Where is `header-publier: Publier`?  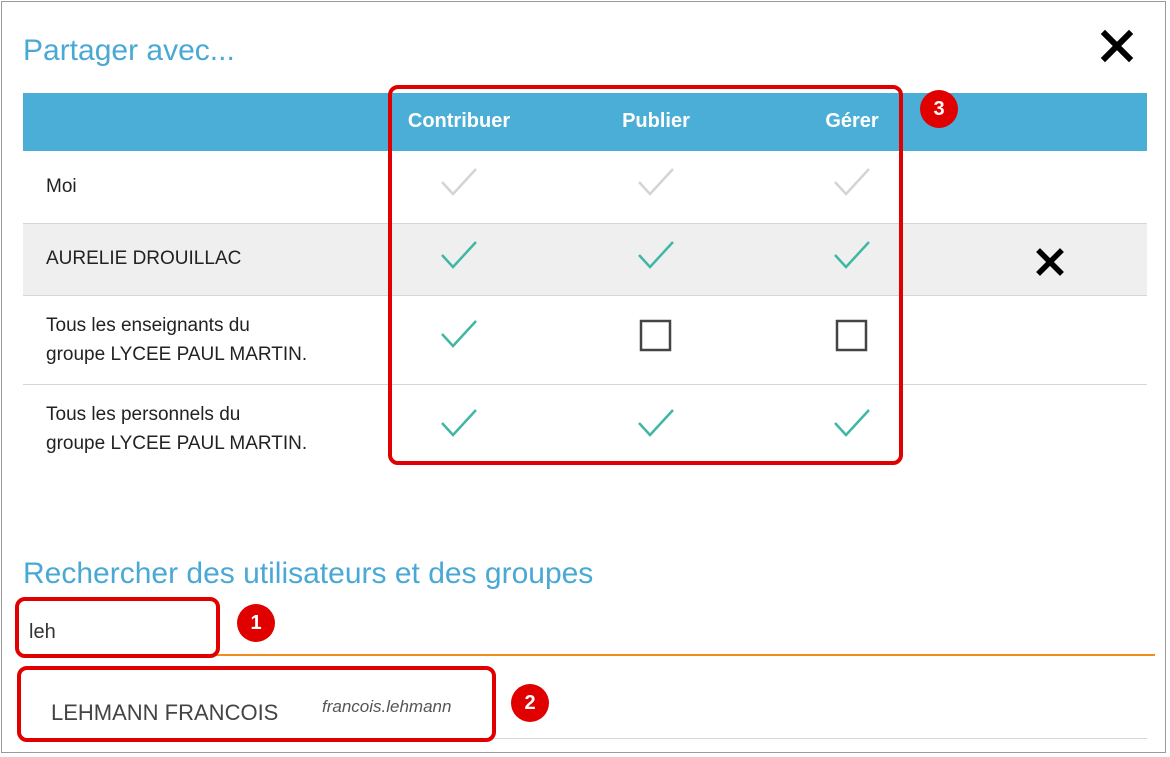 header-publier: Publier is located at coordinates (656, 121).